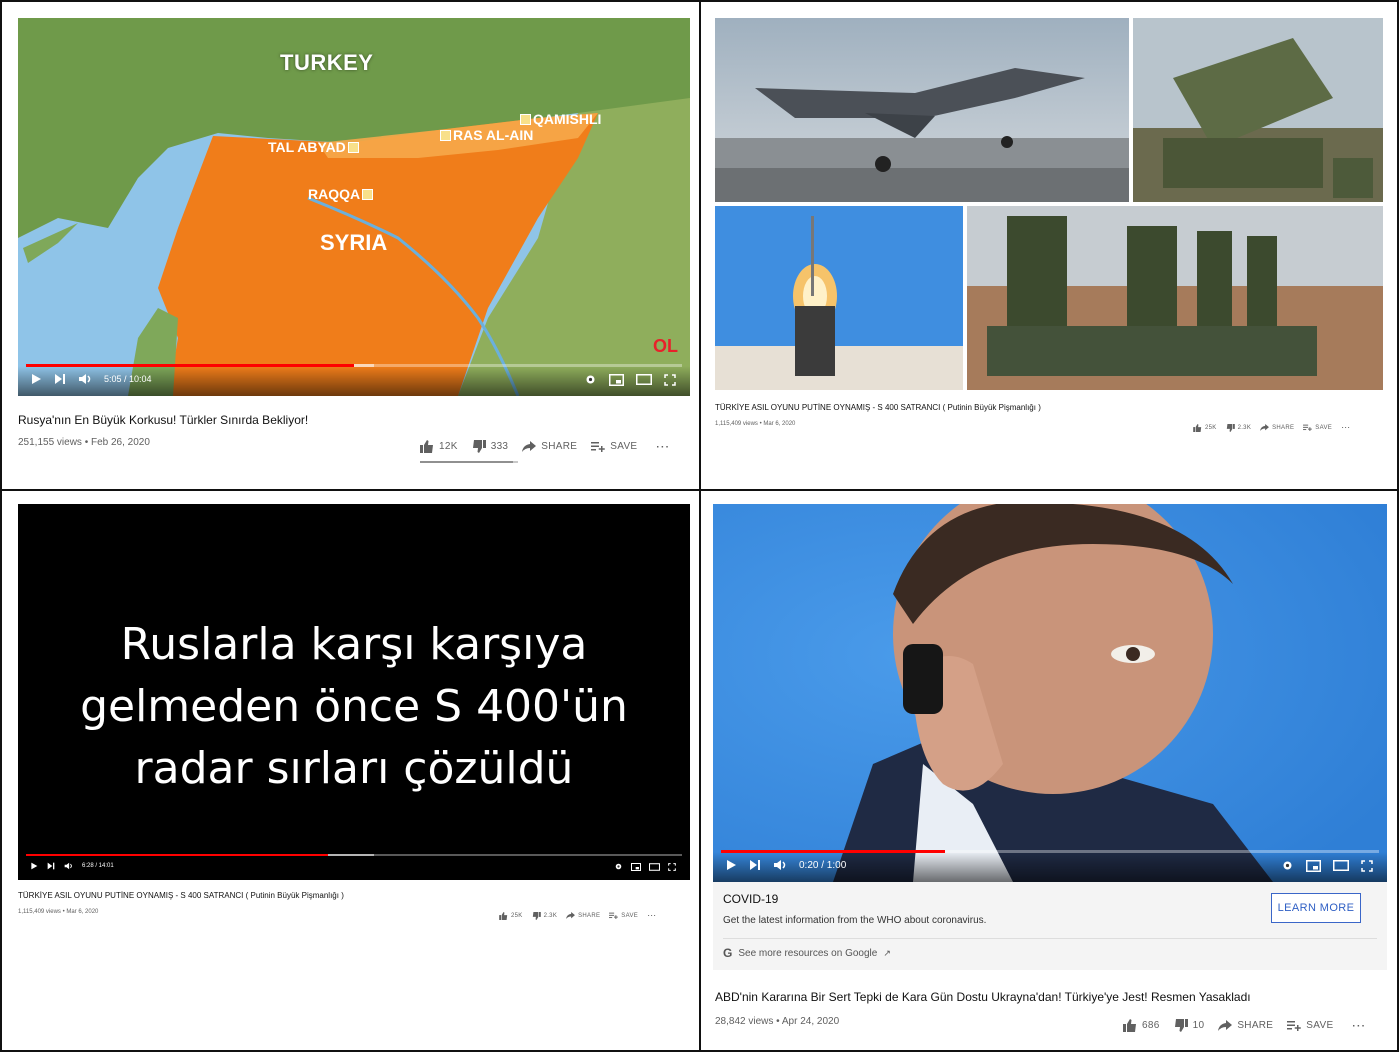  I want to click on player-controls: 0:20 / 1:00, so click(1050, 866).